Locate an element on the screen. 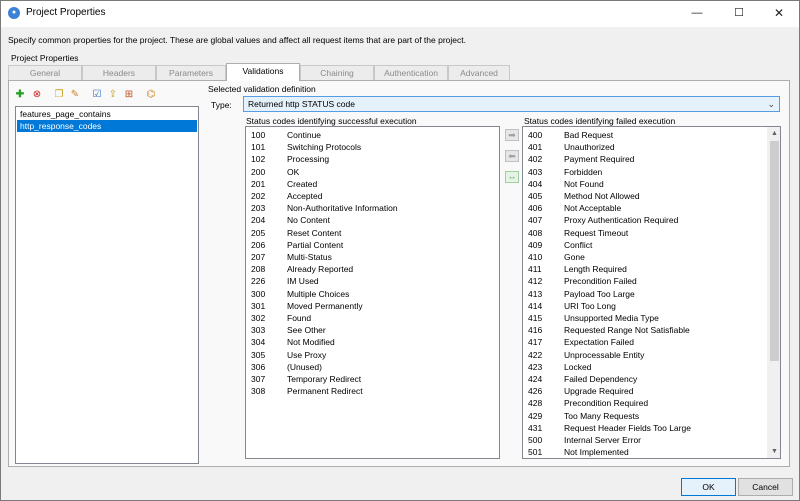 The height and width of the screenshot is (501, 800). settings-icon: ⌬ is located at coordinates (151, 95).